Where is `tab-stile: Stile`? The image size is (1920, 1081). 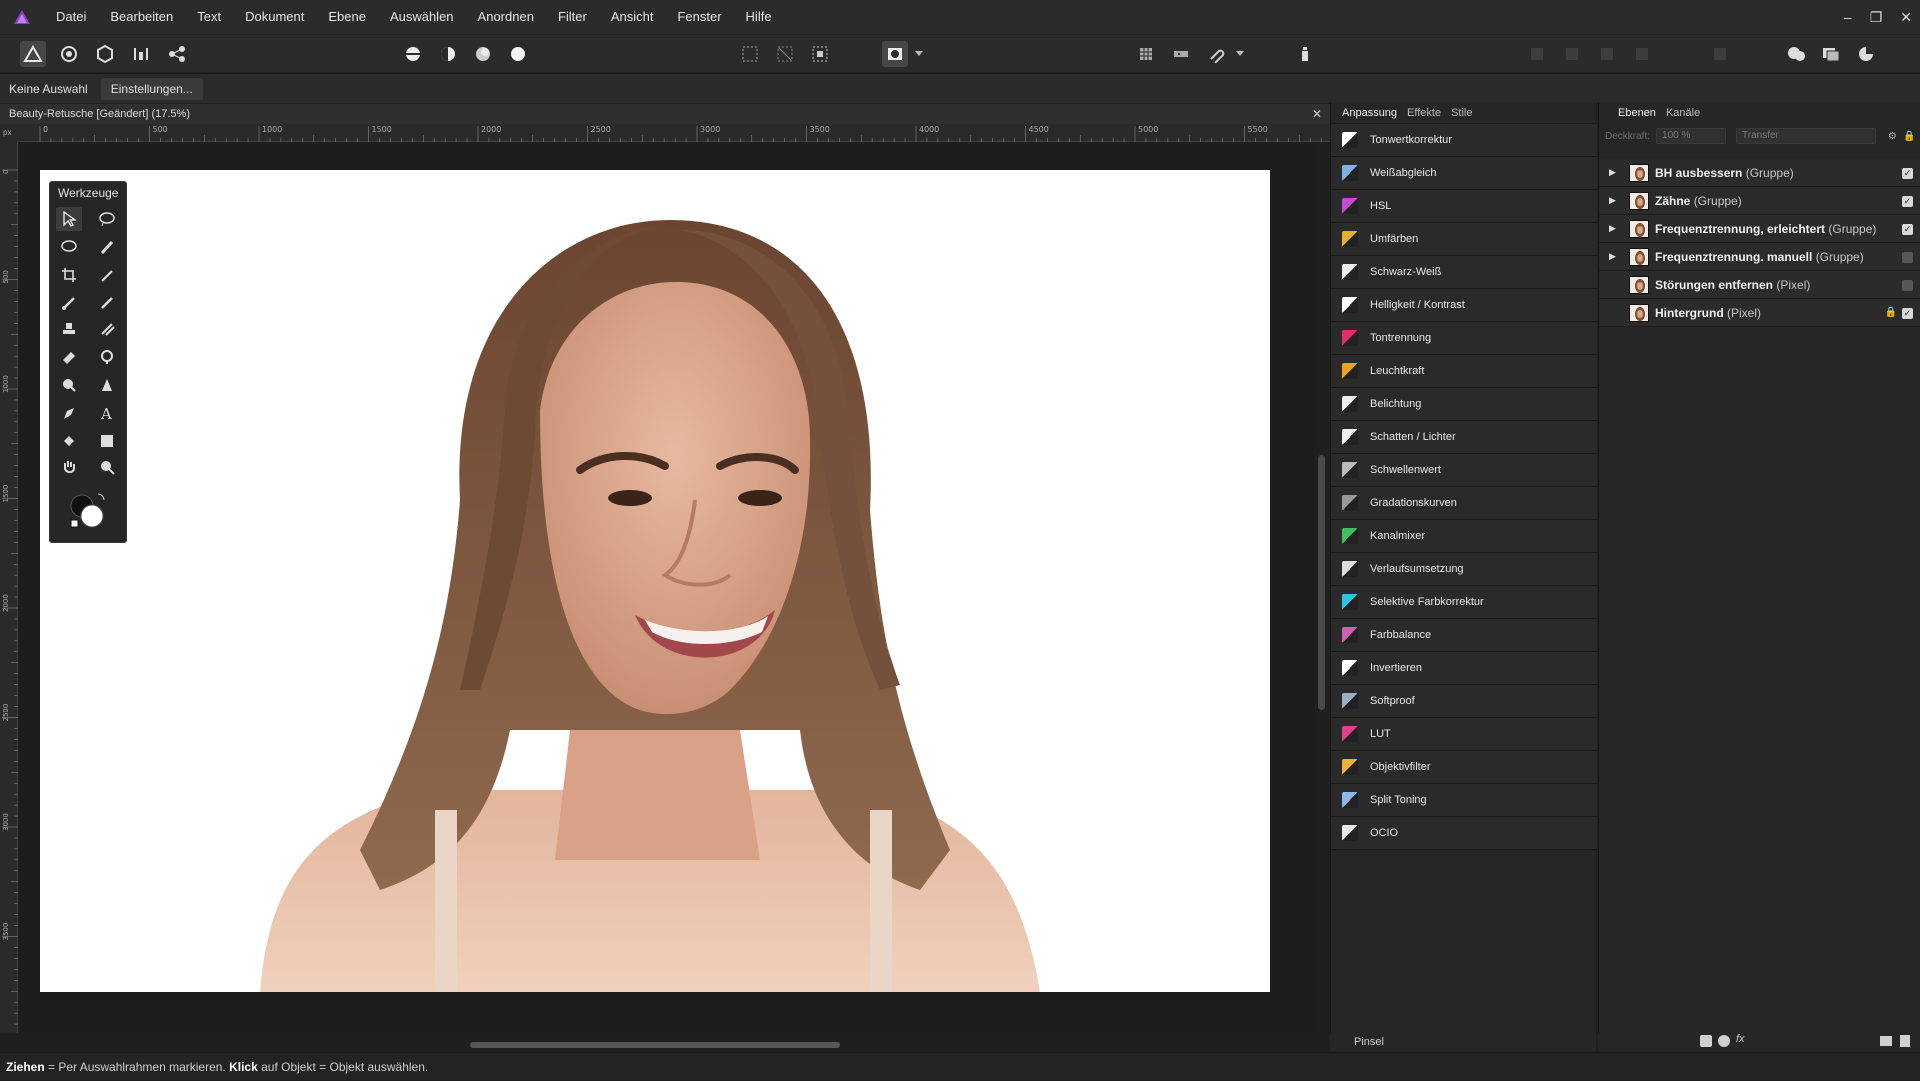 tab-stile: Stile is located at coordinates (1461, 113).